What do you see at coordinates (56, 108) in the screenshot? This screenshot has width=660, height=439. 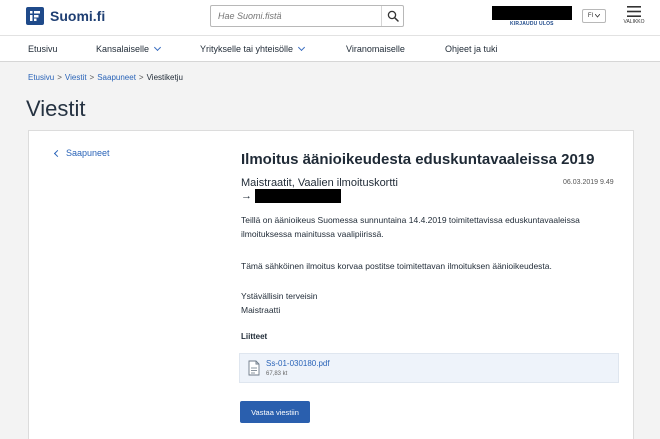 I see `page-title: Viestit` at bounding box center [56, 108].